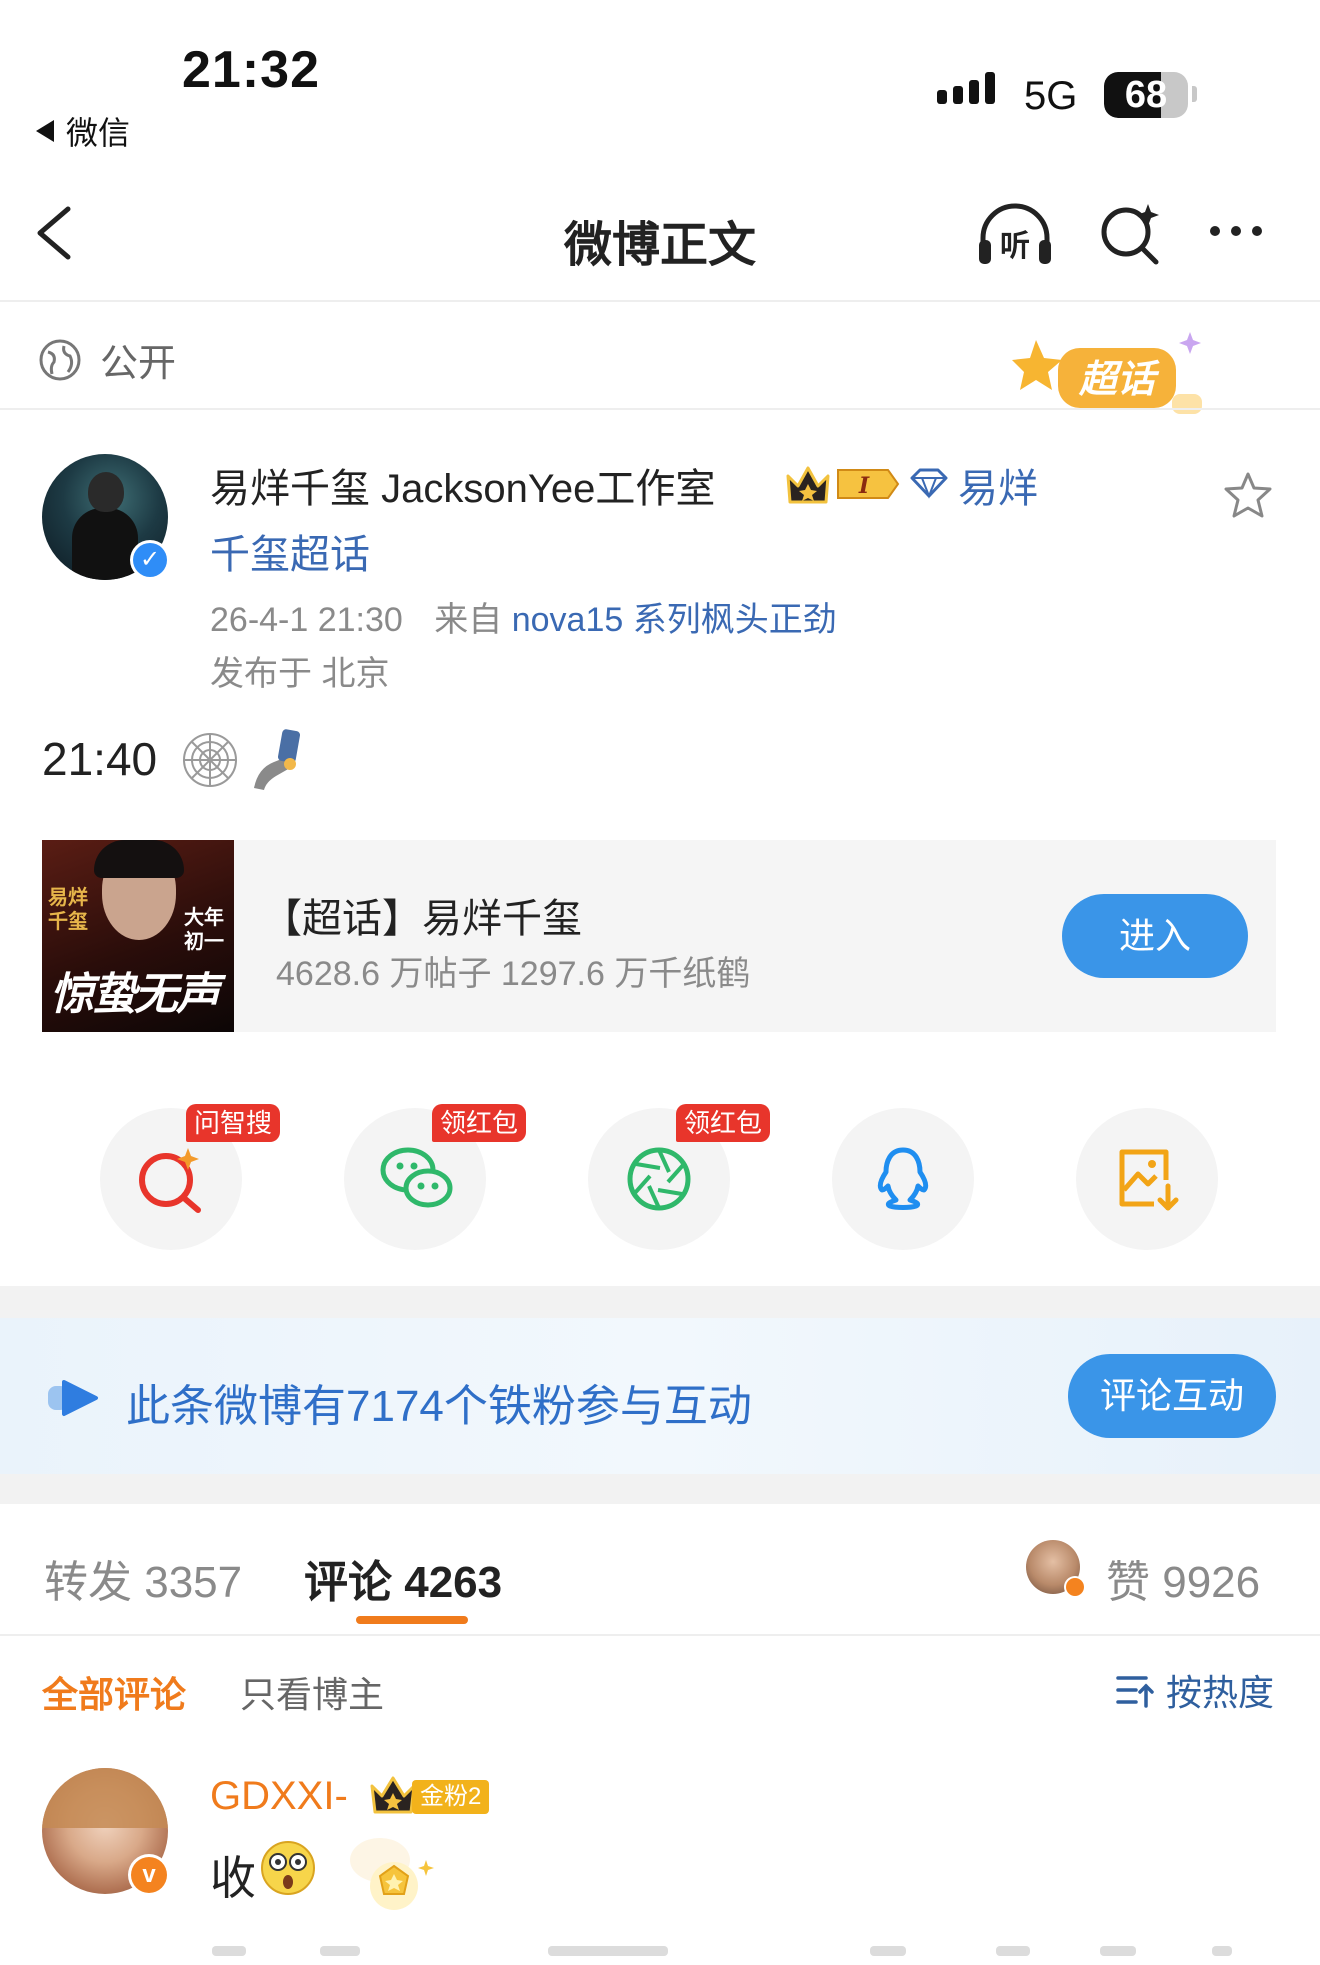  What do you see at coordinates (723, 1123) in the screenshot?
I see `share-tag-moments: 领红包` at bounding box center [723, 1123].